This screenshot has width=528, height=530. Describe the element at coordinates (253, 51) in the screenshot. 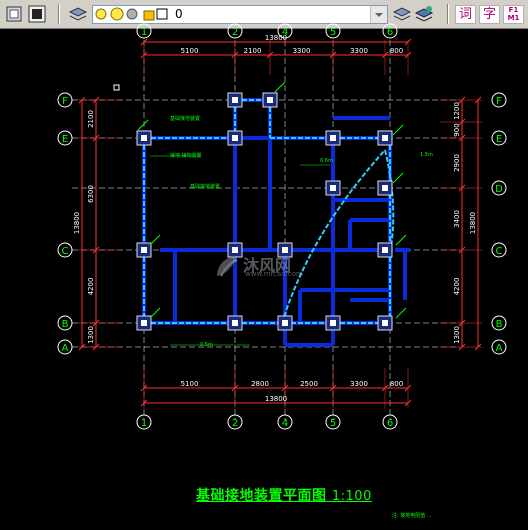

I see `dim-text-top: 2100` at that location.